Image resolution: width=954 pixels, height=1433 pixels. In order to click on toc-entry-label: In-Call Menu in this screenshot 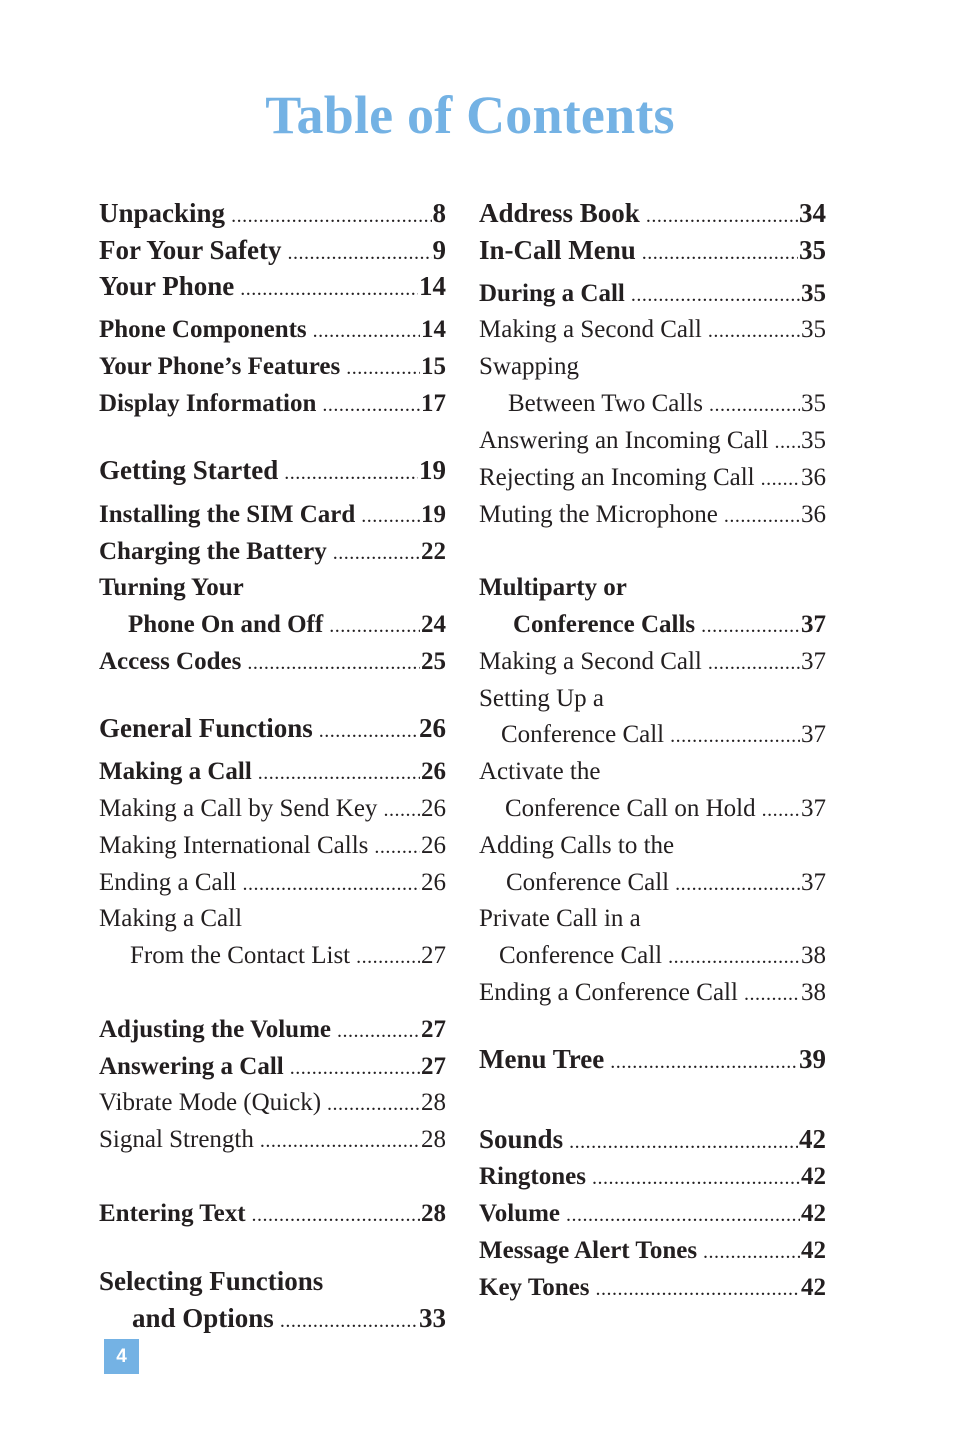, I will do `click(557, 250)`.